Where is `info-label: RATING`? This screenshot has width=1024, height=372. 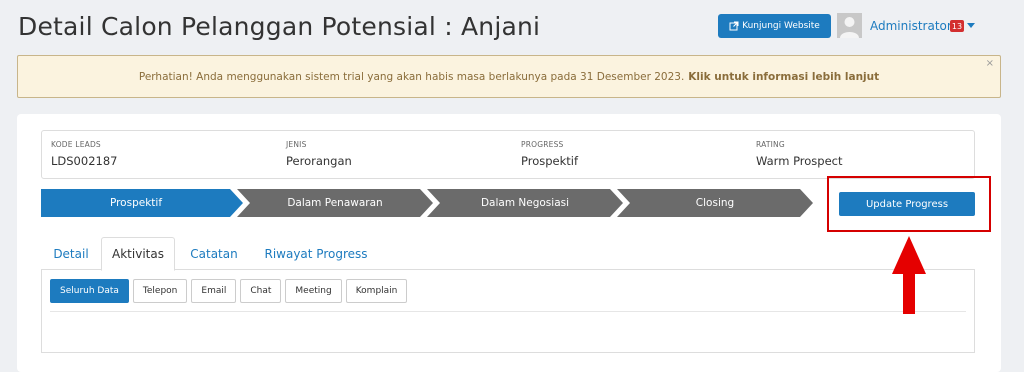
info-label: RATING is located at coordinates (770, 144).